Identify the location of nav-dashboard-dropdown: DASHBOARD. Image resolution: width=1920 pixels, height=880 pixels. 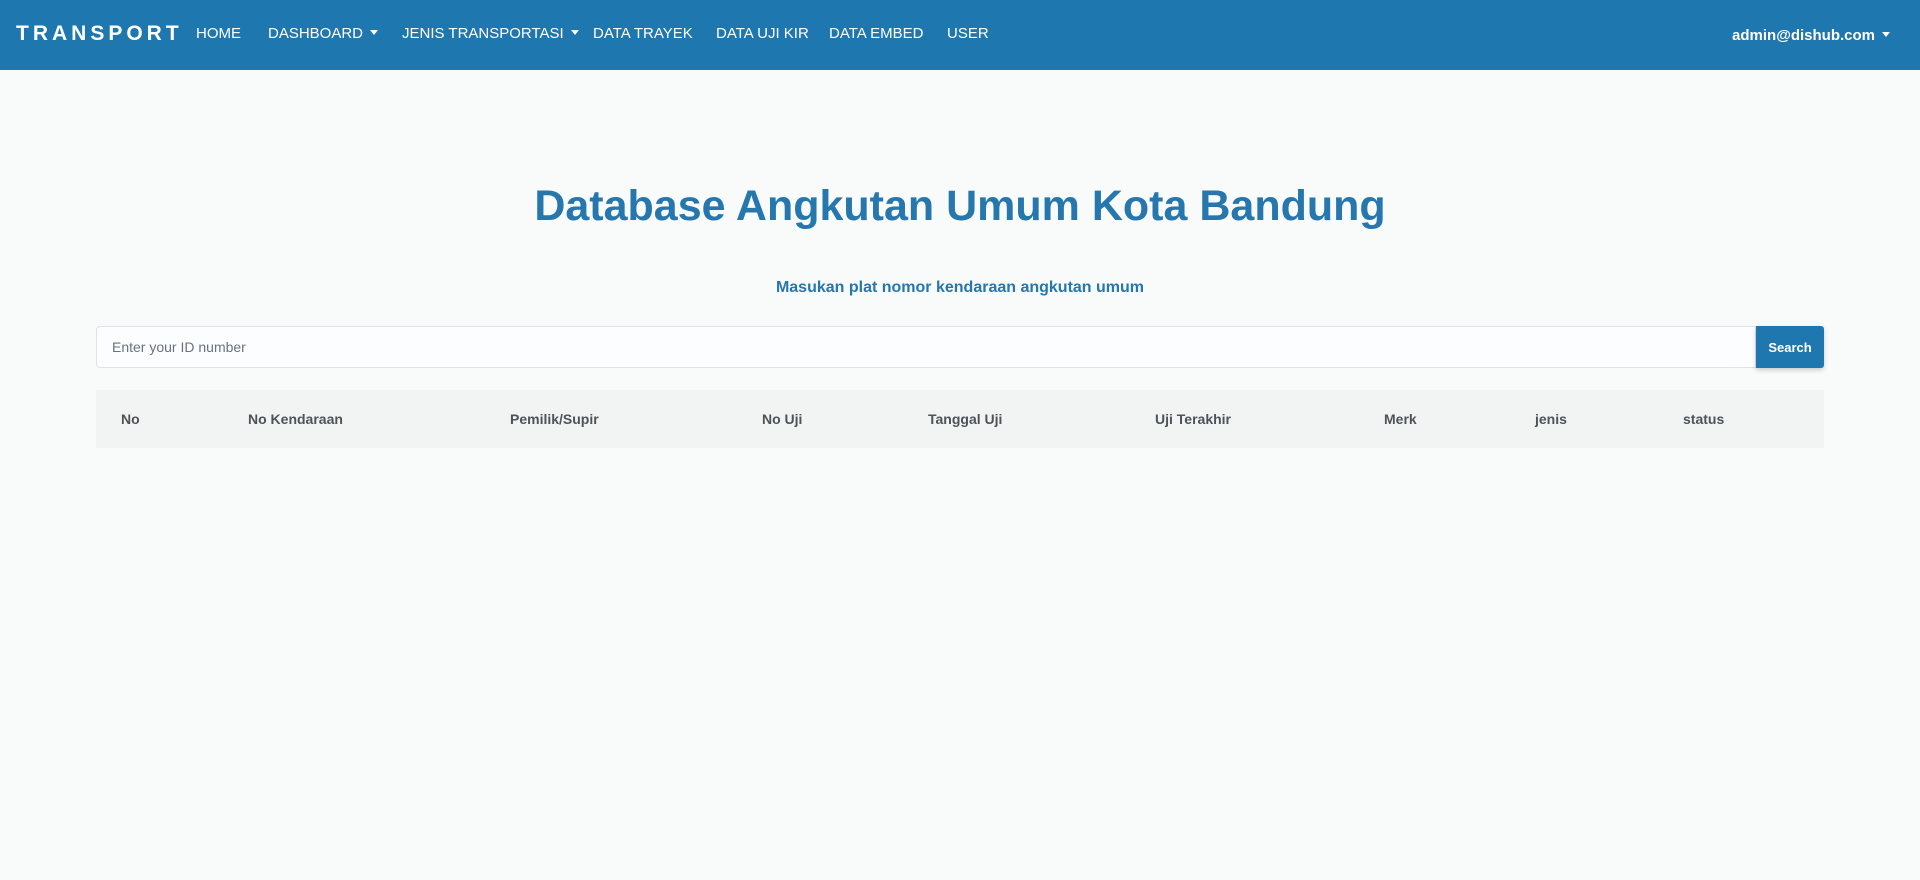
(323, 34).